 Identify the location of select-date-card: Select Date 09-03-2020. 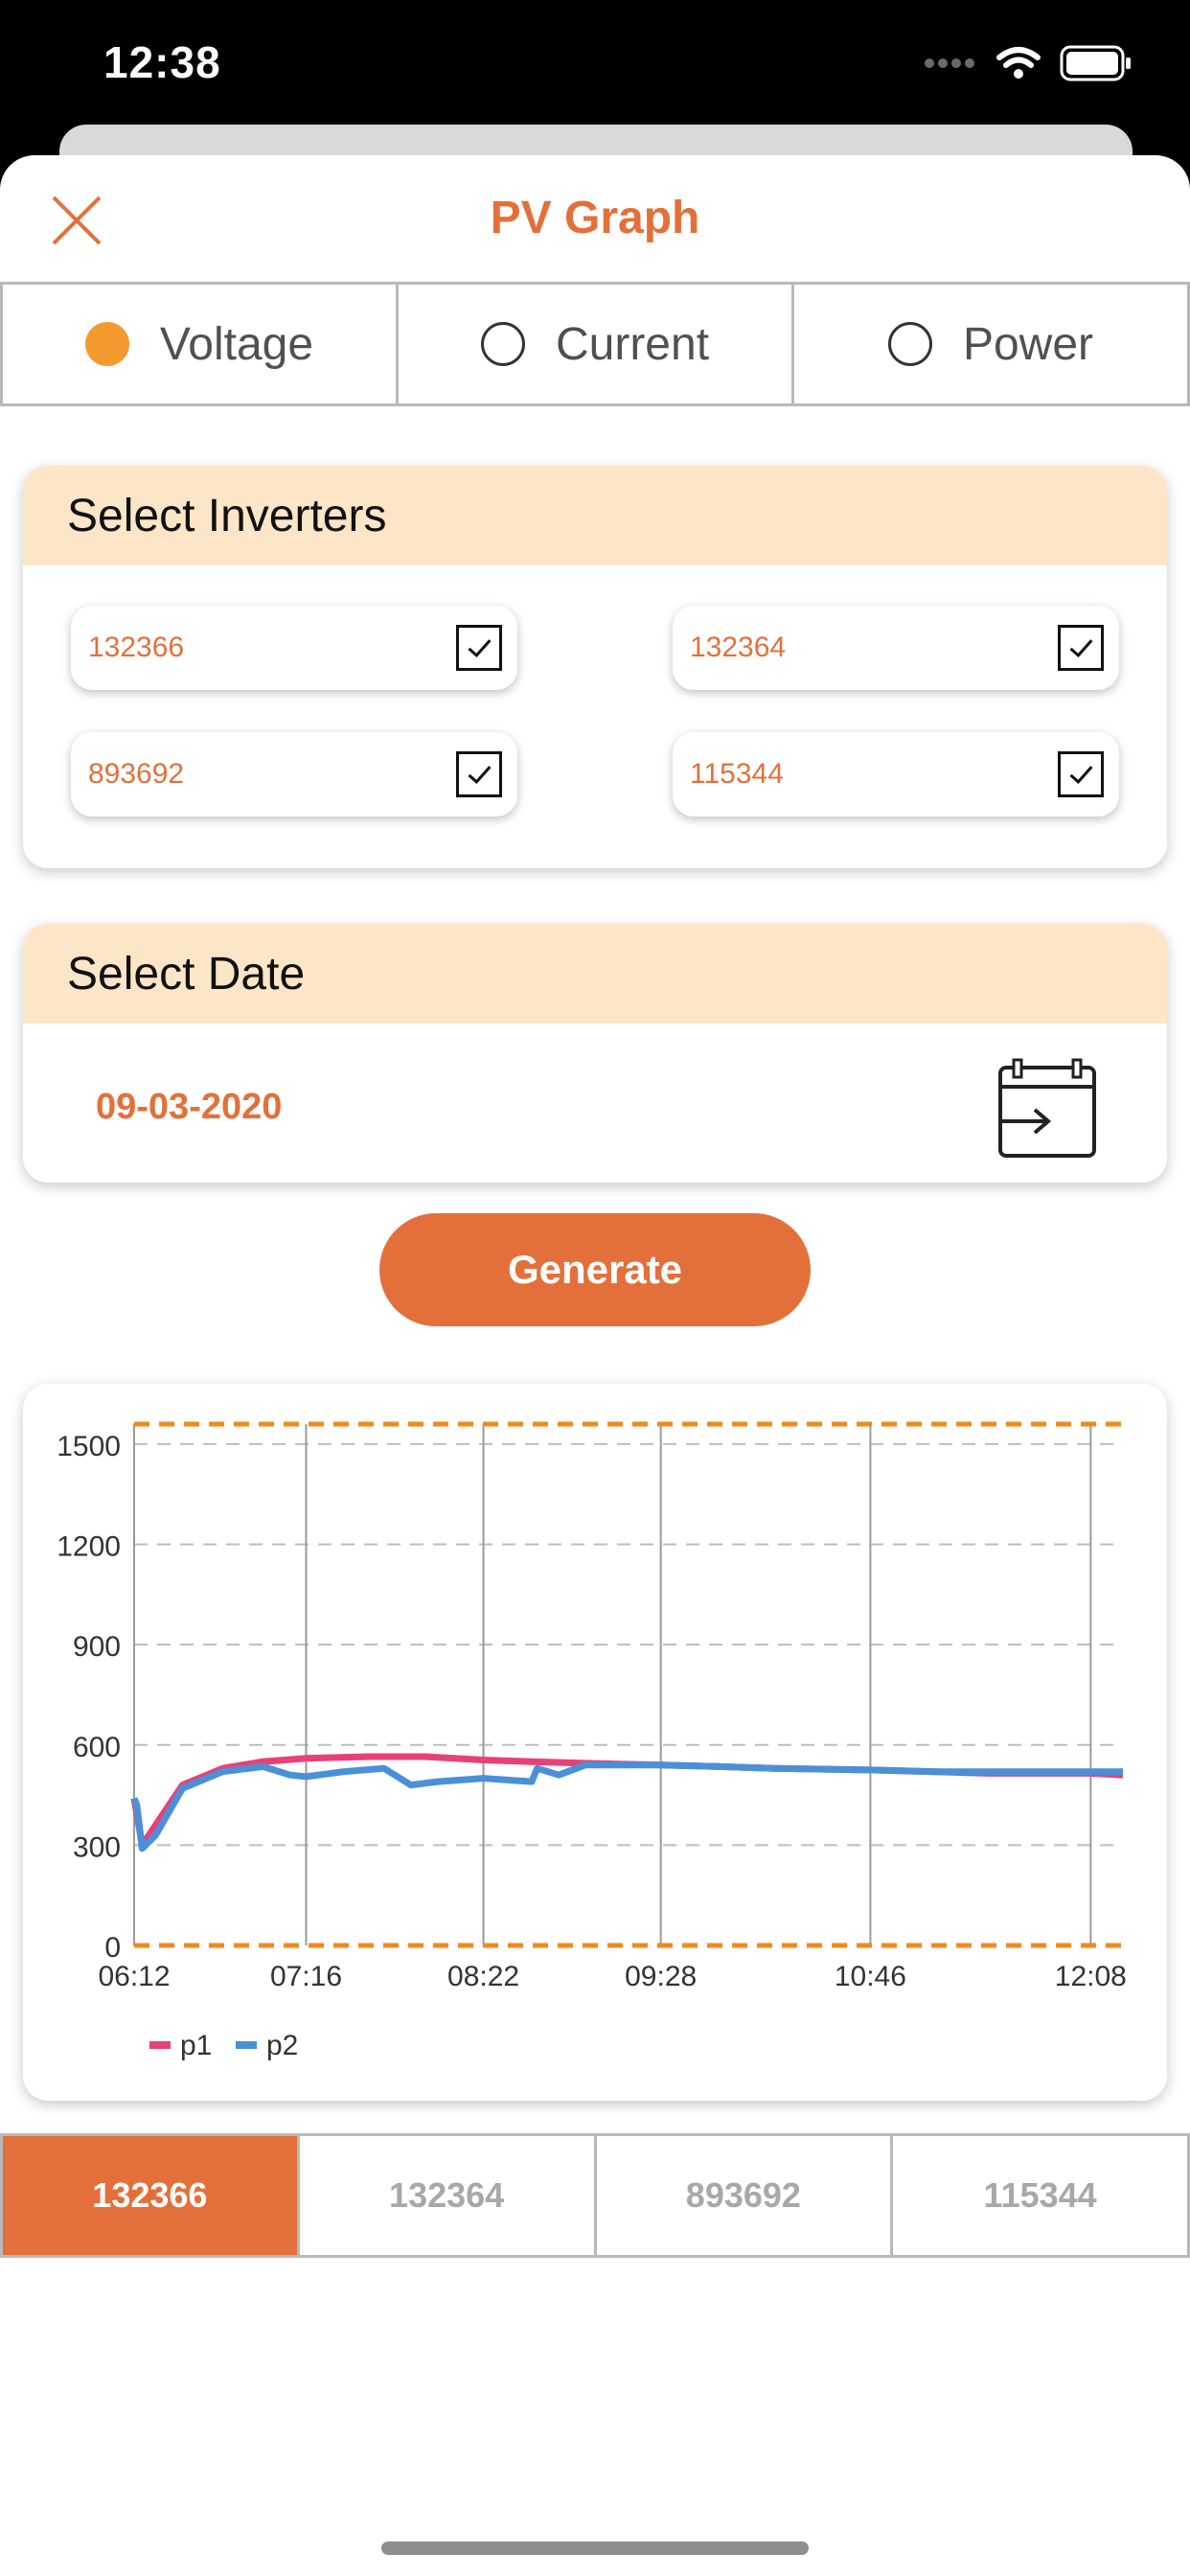
(595, 1053).